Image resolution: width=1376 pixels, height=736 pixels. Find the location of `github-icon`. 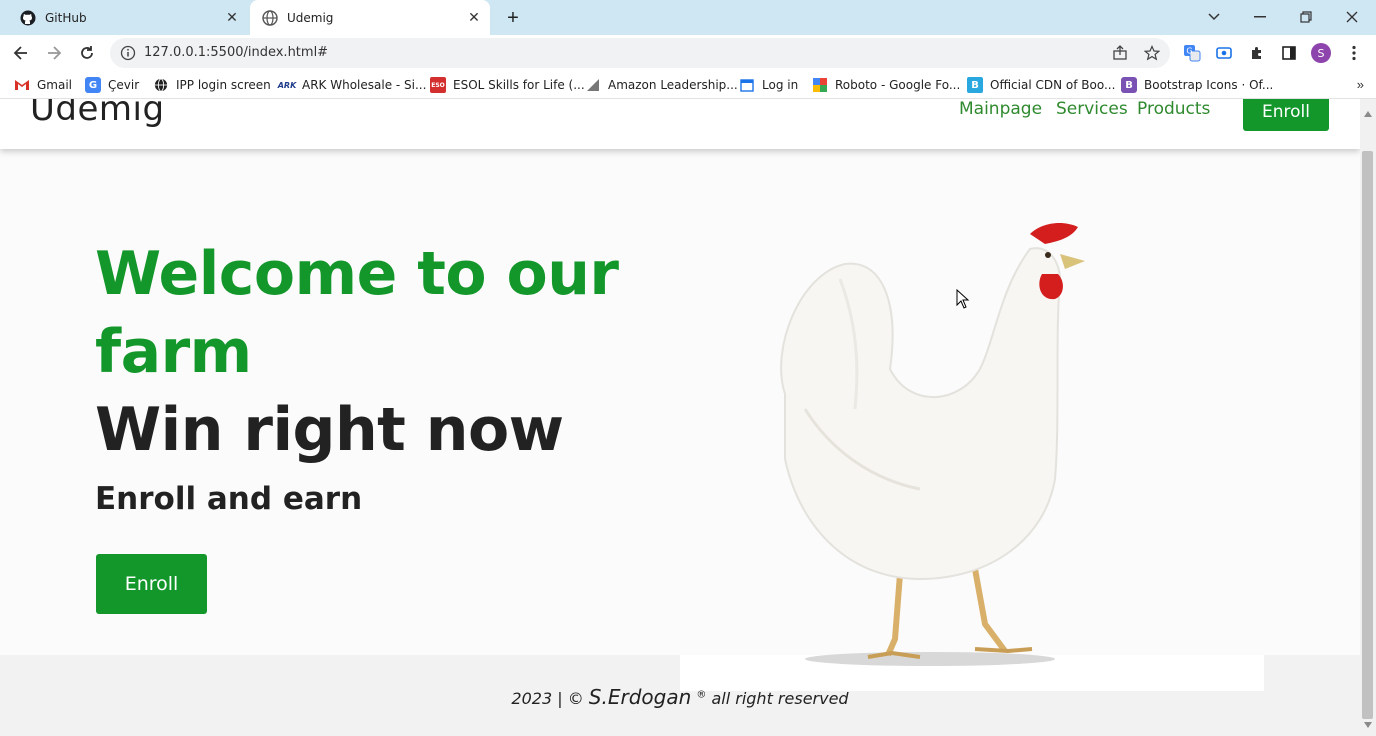

github-icon is located at coordinates (28, 18).